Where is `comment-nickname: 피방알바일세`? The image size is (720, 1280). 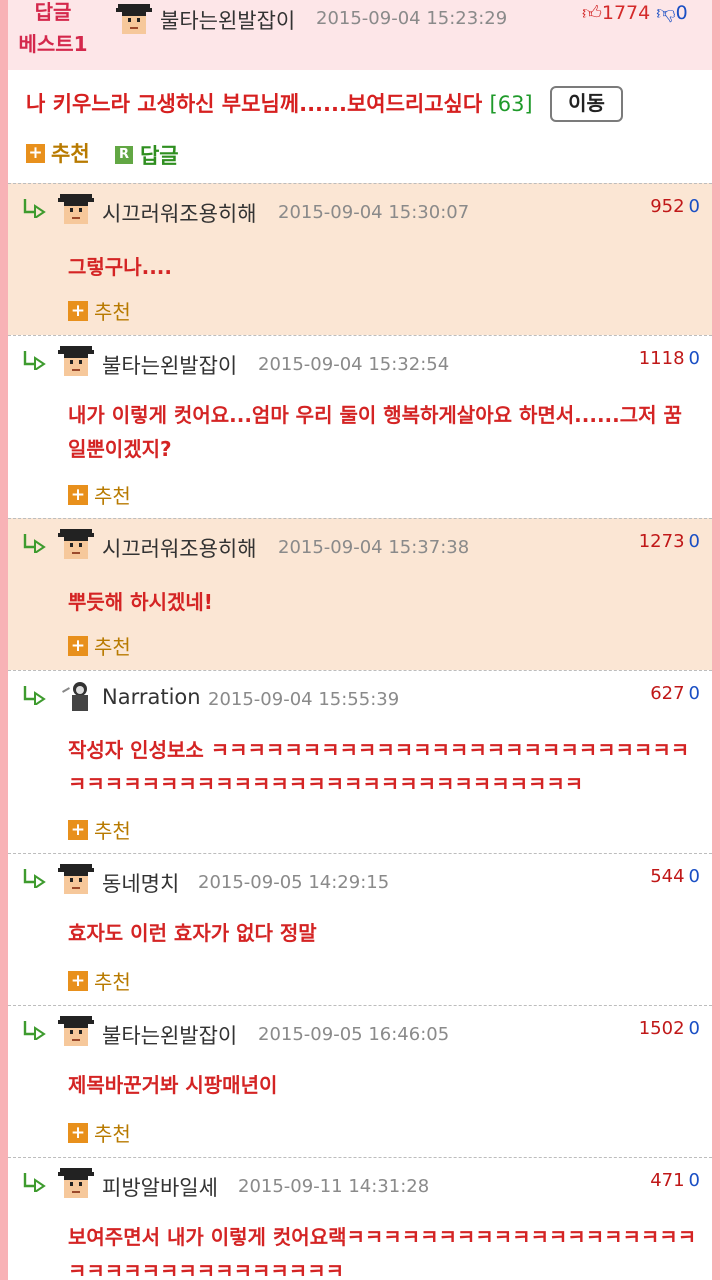
comment-nickname: 피방알바일세 is located at coordinates (160, 1187).